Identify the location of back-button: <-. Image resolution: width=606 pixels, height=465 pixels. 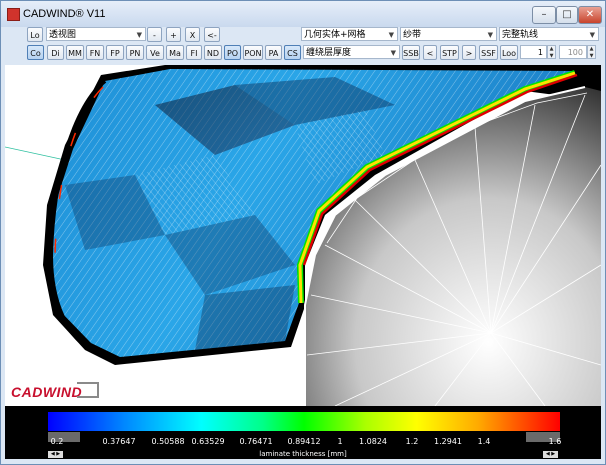
(212, 34).